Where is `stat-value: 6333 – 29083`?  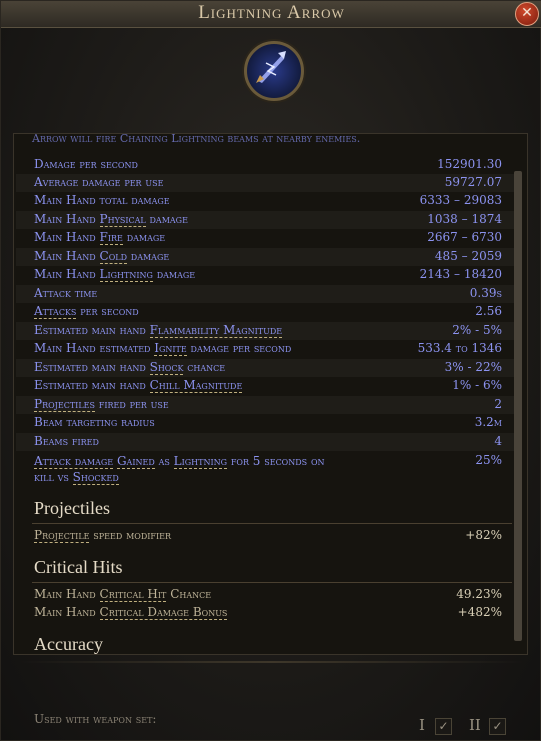 stat-value: 6333 – 29083 is located at coordinates (460, 200).